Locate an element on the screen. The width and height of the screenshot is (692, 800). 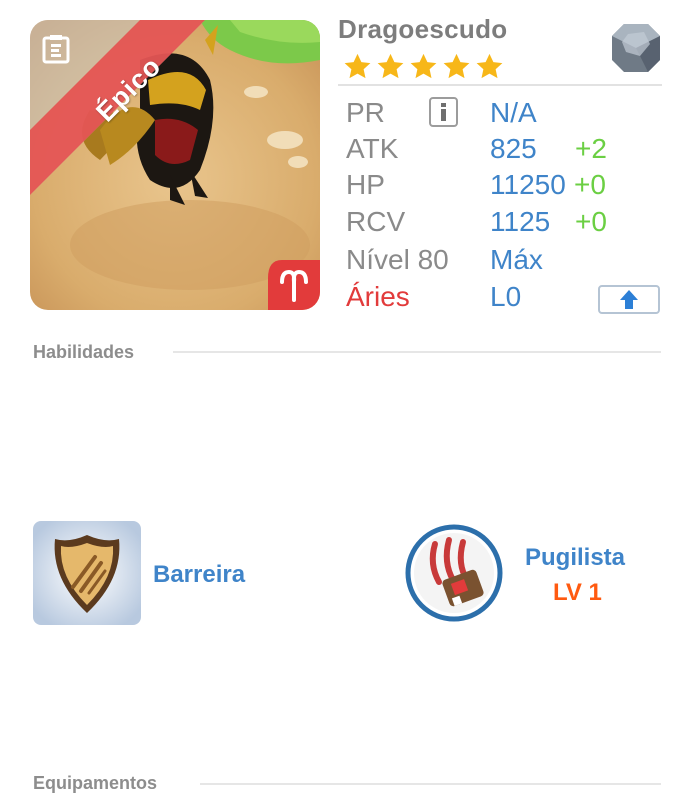
stat-value-hp: 11250 is located at coordinates (528, 184).